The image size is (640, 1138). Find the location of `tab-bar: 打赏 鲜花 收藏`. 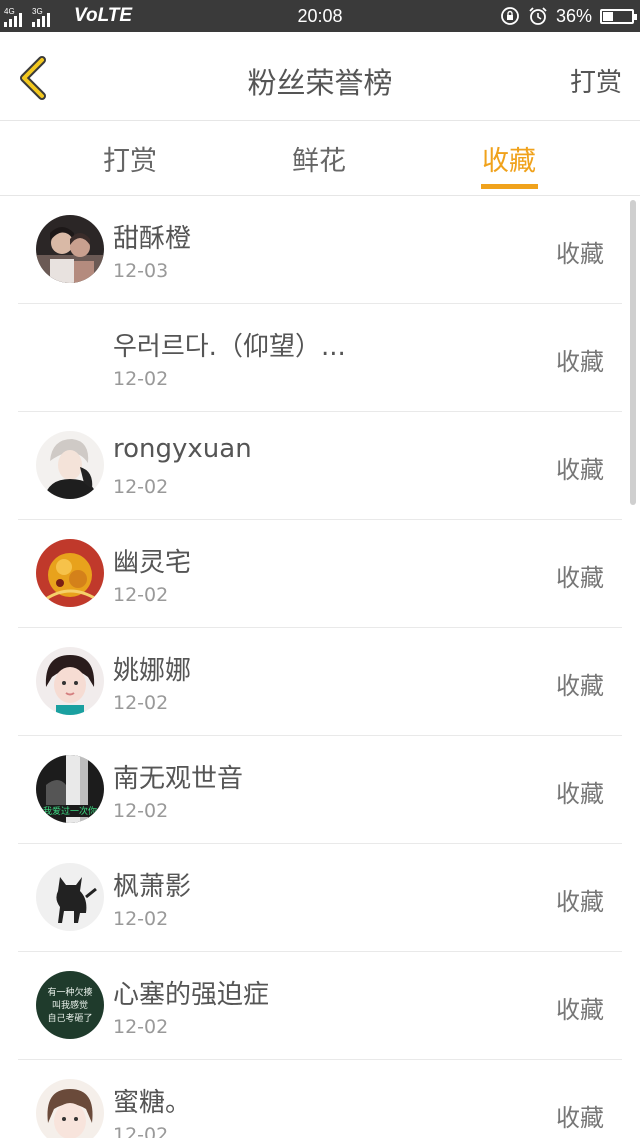

tab-bar: 打赏 鲜花 收藏 is located at coordinates (320, 158).